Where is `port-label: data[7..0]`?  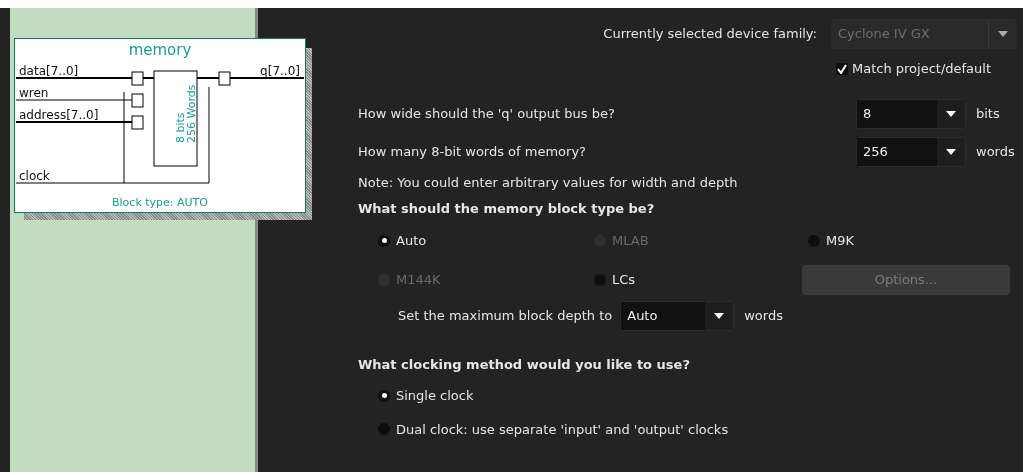 port-label: data[7..0] is located at coordinates (49, 71).